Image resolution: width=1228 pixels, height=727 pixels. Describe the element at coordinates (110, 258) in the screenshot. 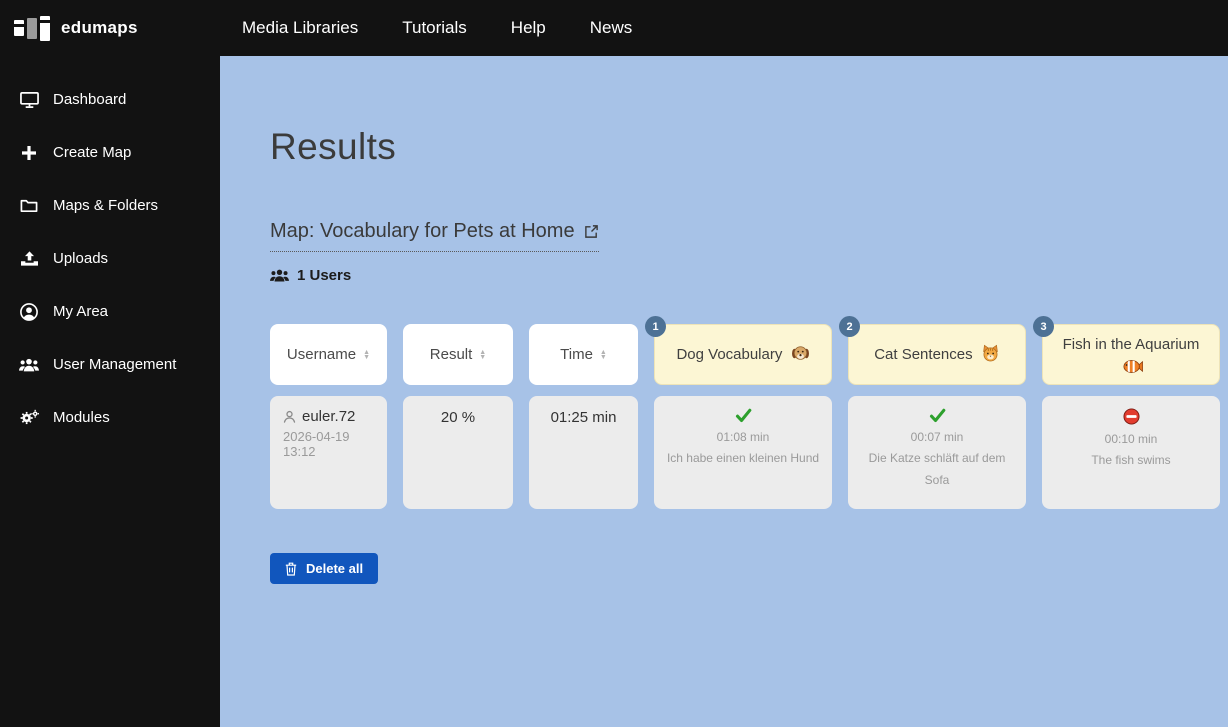

I see `sidebar-item-uploads: Uploads` at that location.